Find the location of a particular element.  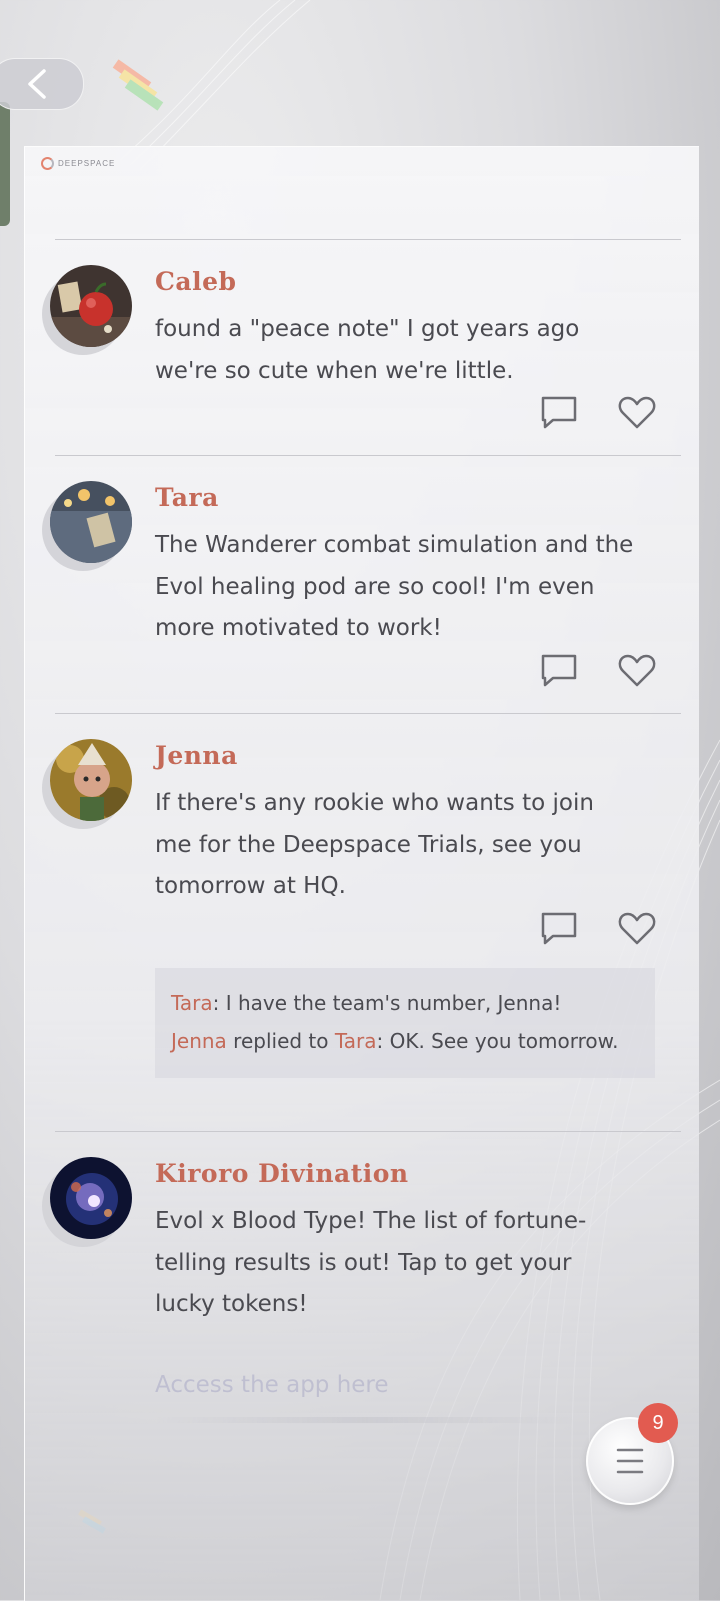

figurine-photo-icon is located at coordinates (91, 780).